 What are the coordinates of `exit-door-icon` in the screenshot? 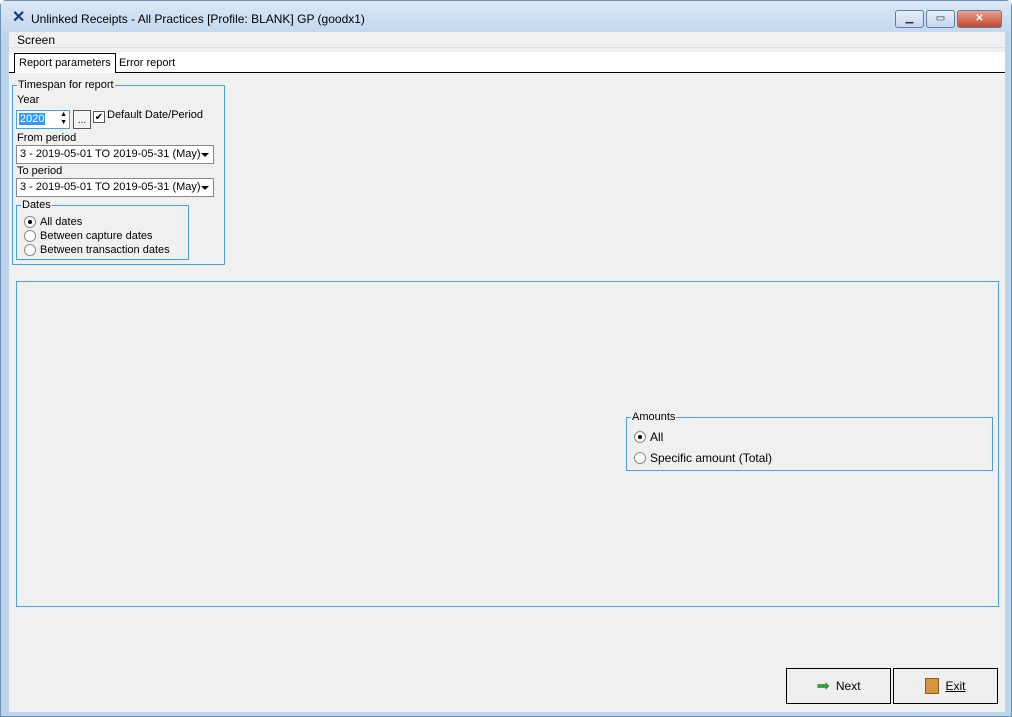 It's located at (932, 686).